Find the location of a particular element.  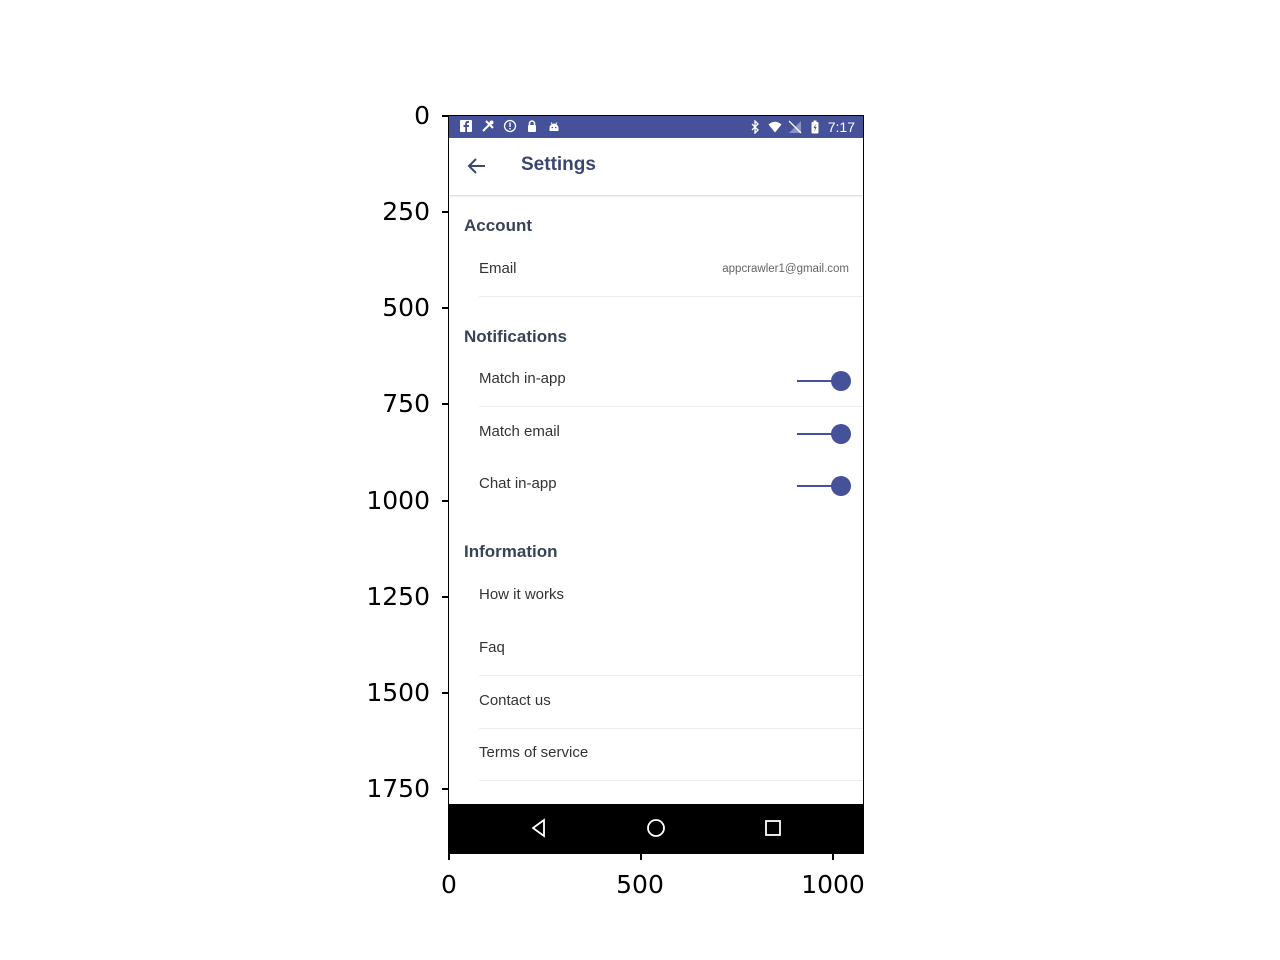

bluetooth-icon is located at coordinates (755, 127).